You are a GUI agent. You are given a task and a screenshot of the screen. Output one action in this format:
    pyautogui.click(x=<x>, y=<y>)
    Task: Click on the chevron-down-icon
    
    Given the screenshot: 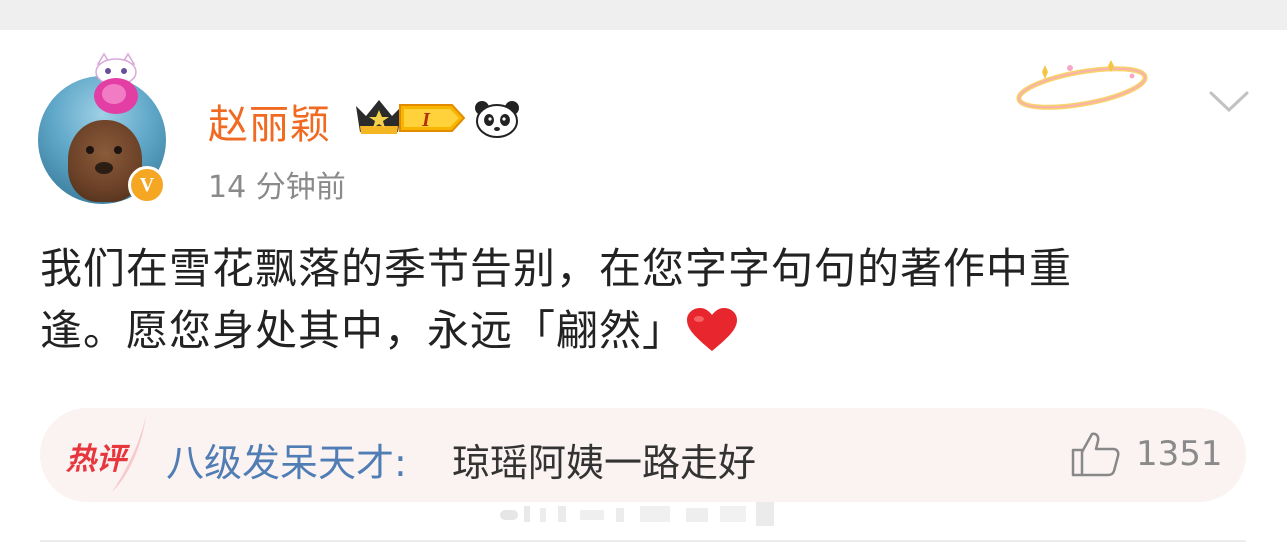 What is the action you would take?
    pyautogui.click(x=1229, y=102)
    